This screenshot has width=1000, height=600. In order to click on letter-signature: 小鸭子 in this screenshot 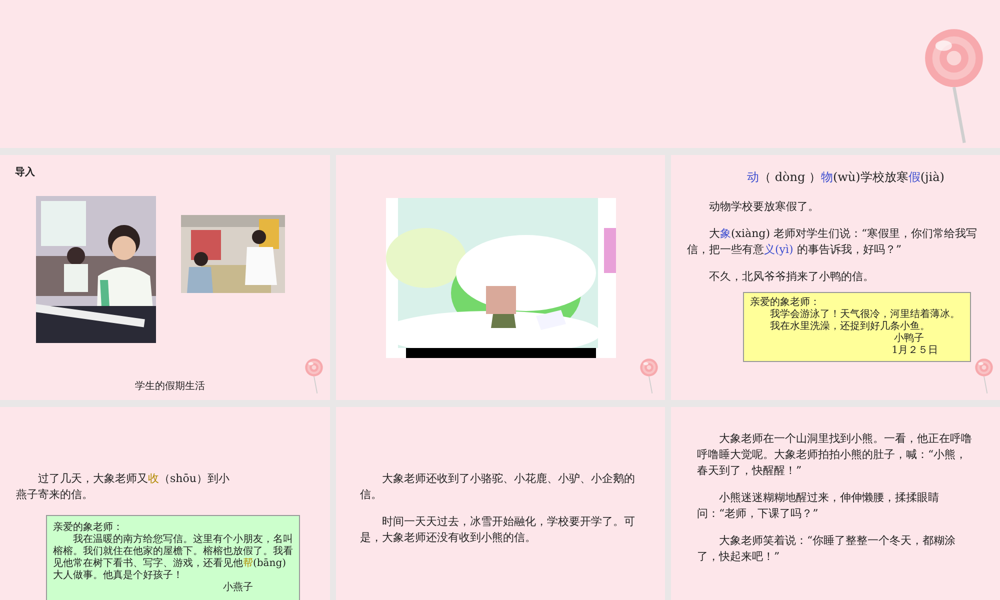, I will do `click(909, 339)`.